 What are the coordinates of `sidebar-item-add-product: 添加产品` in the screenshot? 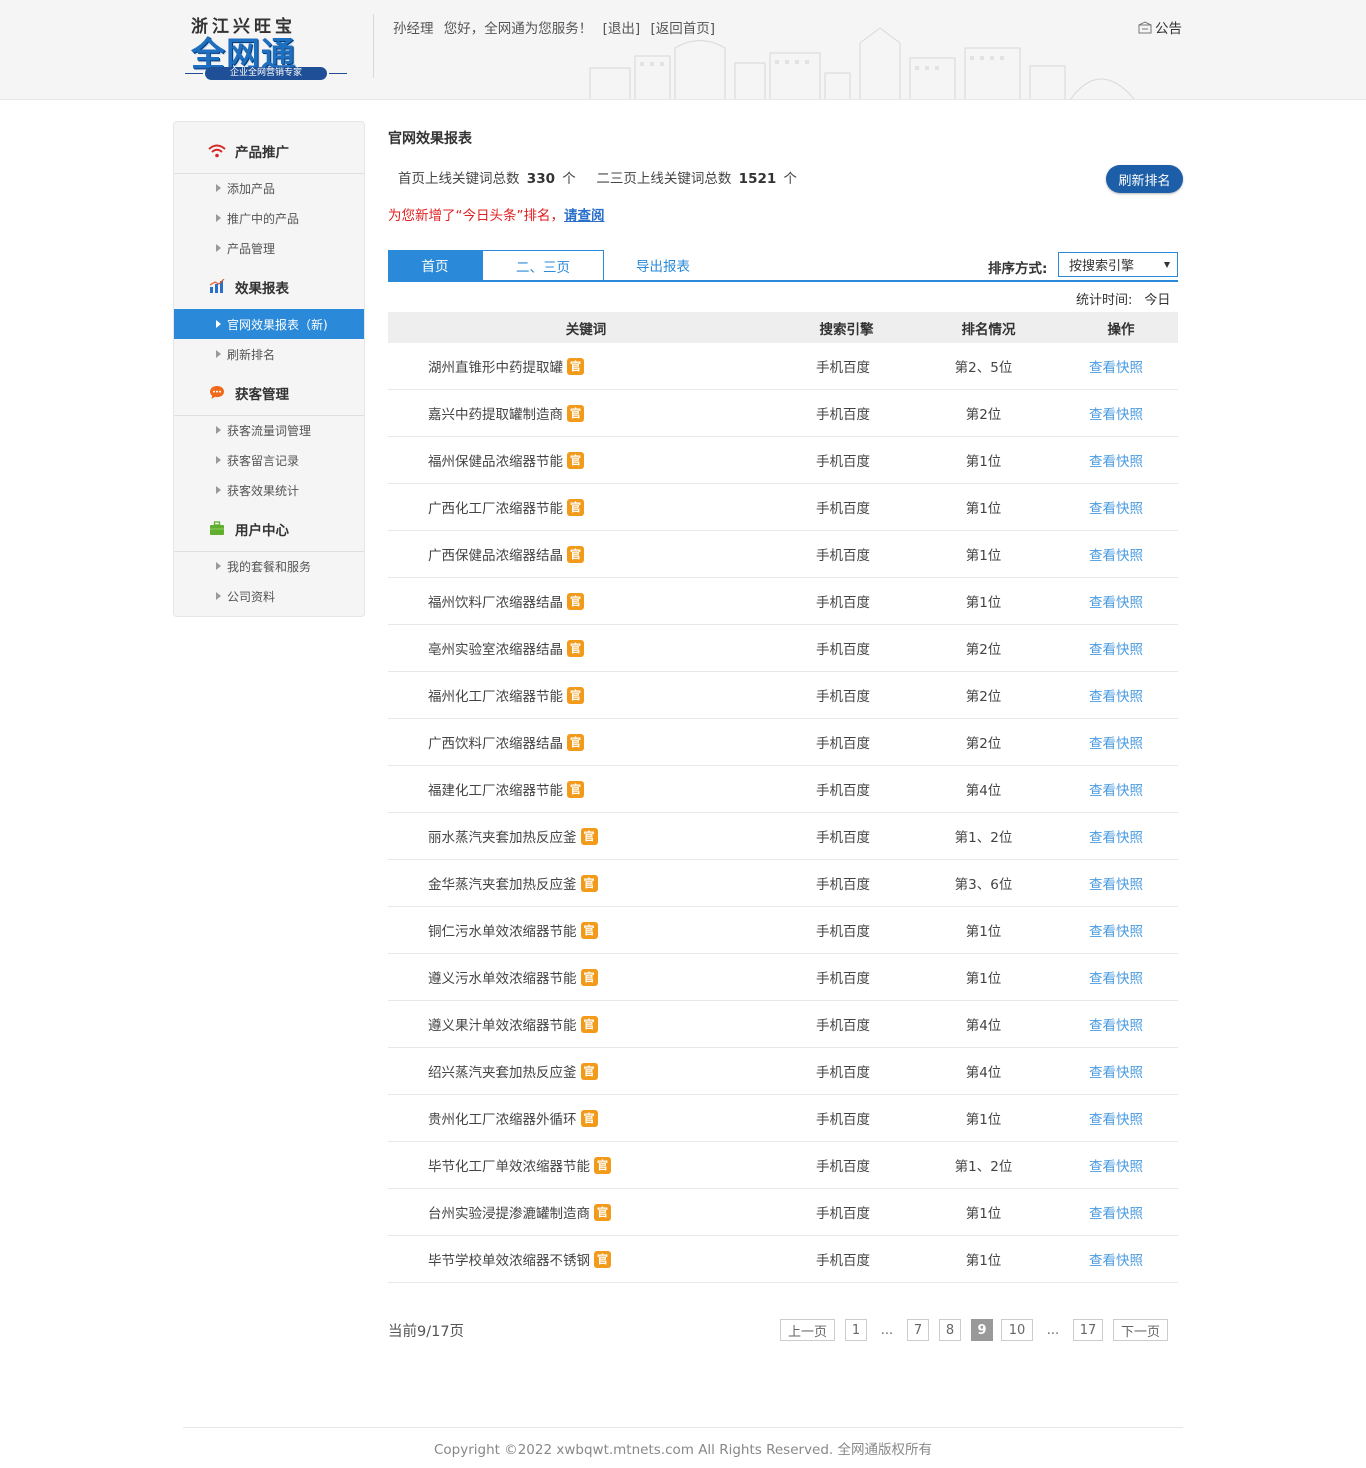 It's located at (269, 188).